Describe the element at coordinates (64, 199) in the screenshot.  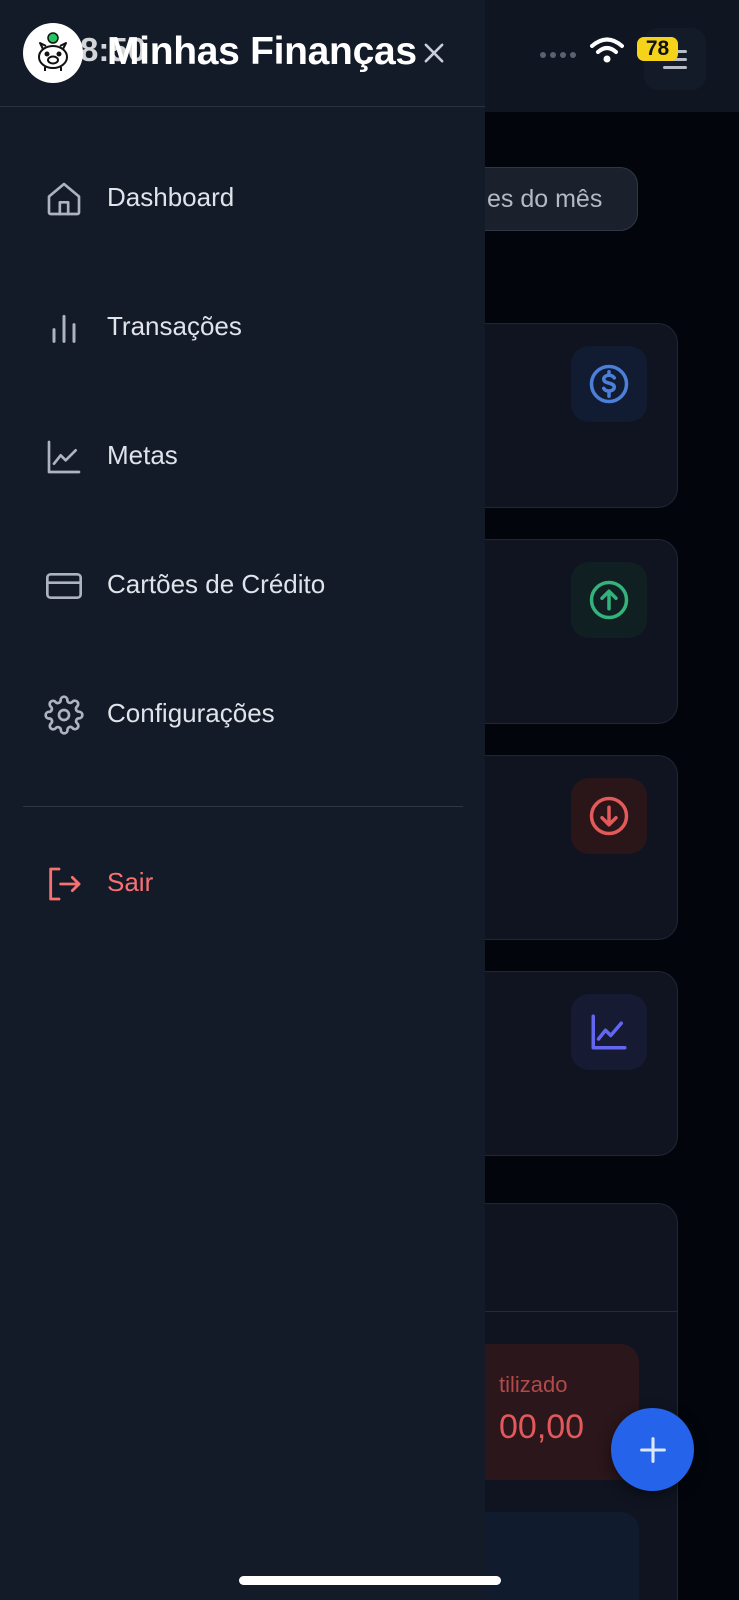
I see `home-icon` at that location.